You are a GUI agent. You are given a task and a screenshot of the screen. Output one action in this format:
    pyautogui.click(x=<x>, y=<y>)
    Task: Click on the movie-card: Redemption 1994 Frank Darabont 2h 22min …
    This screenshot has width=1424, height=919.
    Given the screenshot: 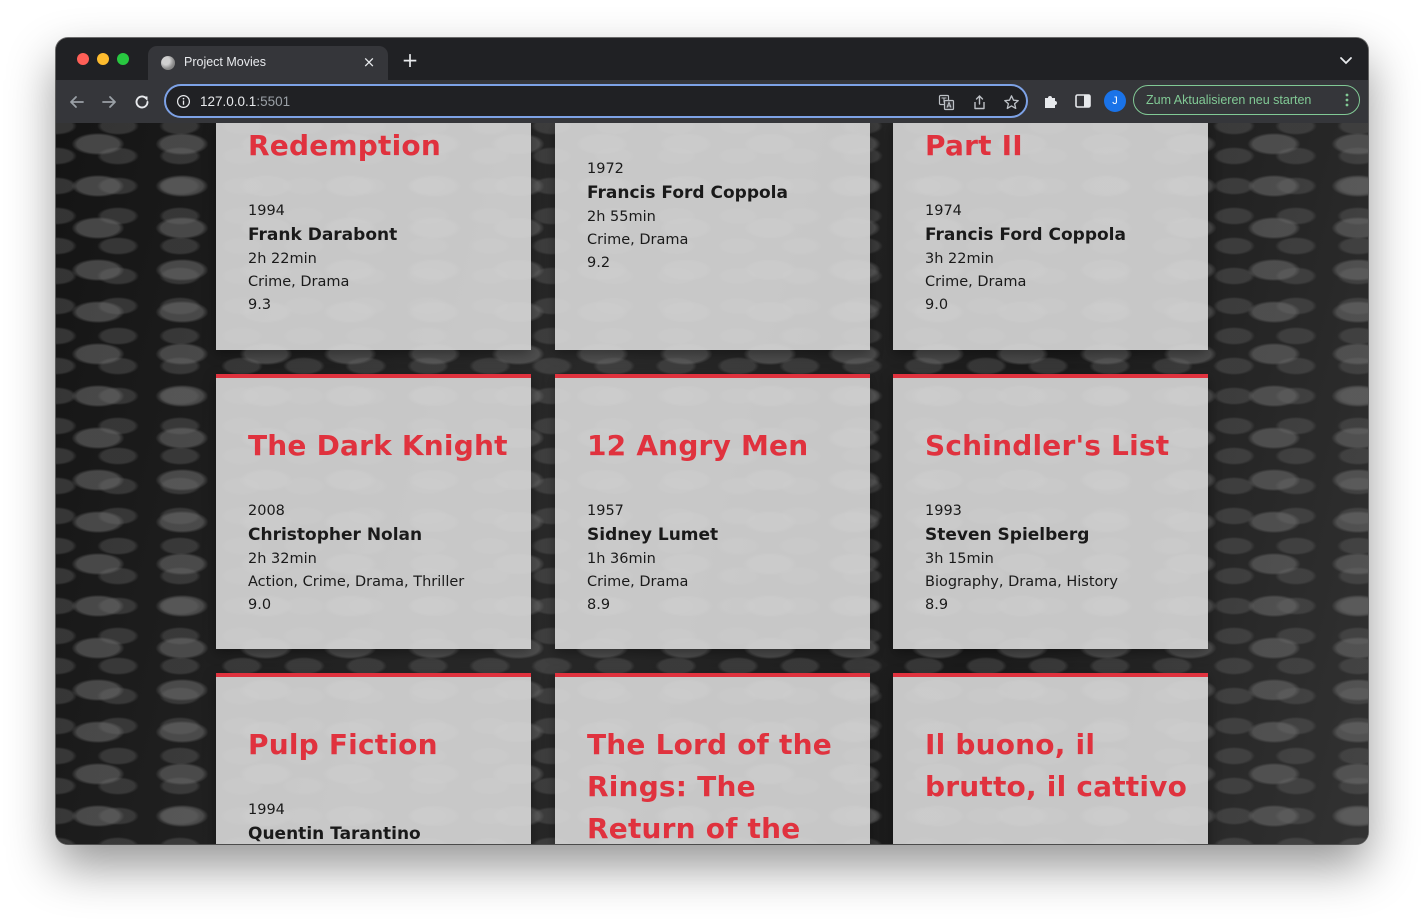 What is the action you would take?
    pyautogui.click(x=373, y=236)
    